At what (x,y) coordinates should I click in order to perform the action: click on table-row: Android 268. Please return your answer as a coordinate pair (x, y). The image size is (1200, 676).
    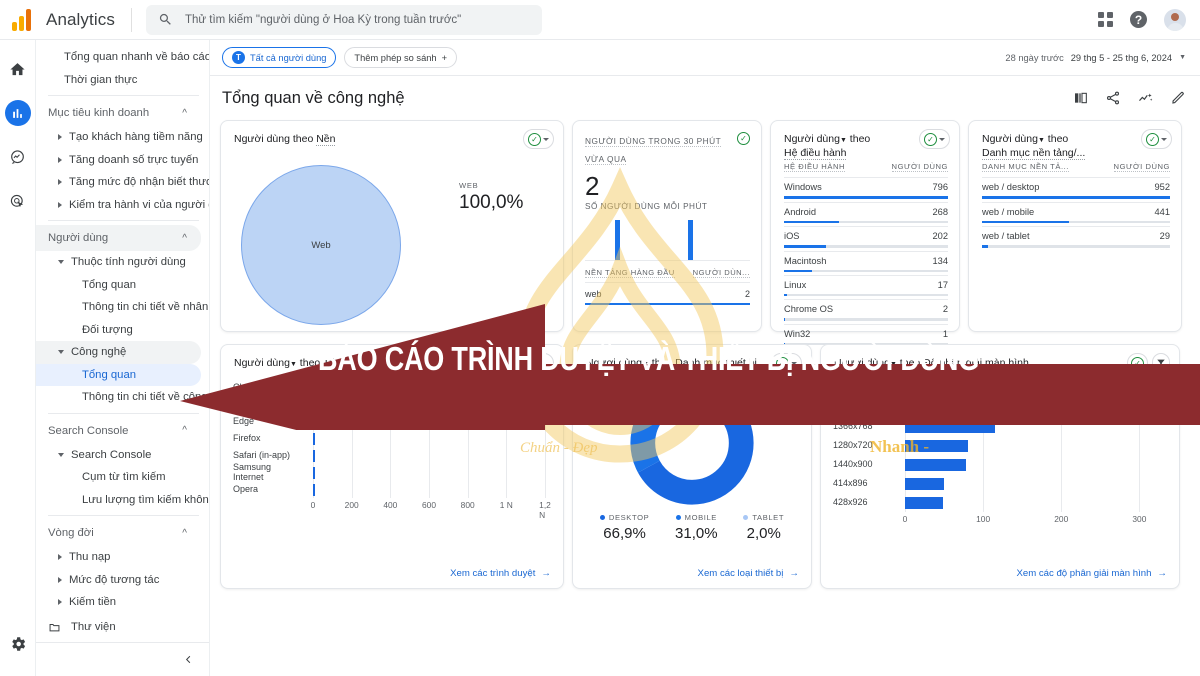
    Looking at the image, I should click on (866, 212).